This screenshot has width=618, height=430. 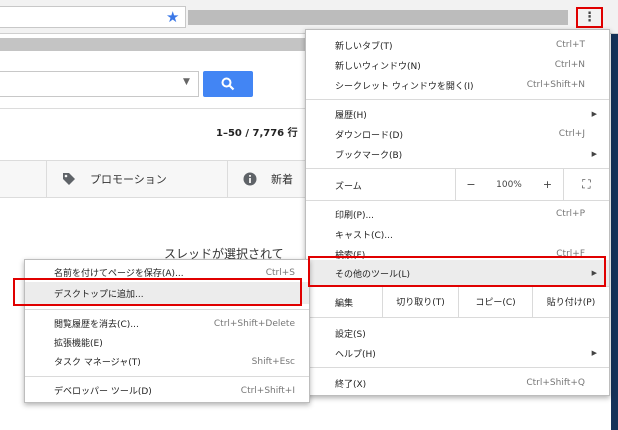 I want to click on info-icon, so click(x=250, y=179).